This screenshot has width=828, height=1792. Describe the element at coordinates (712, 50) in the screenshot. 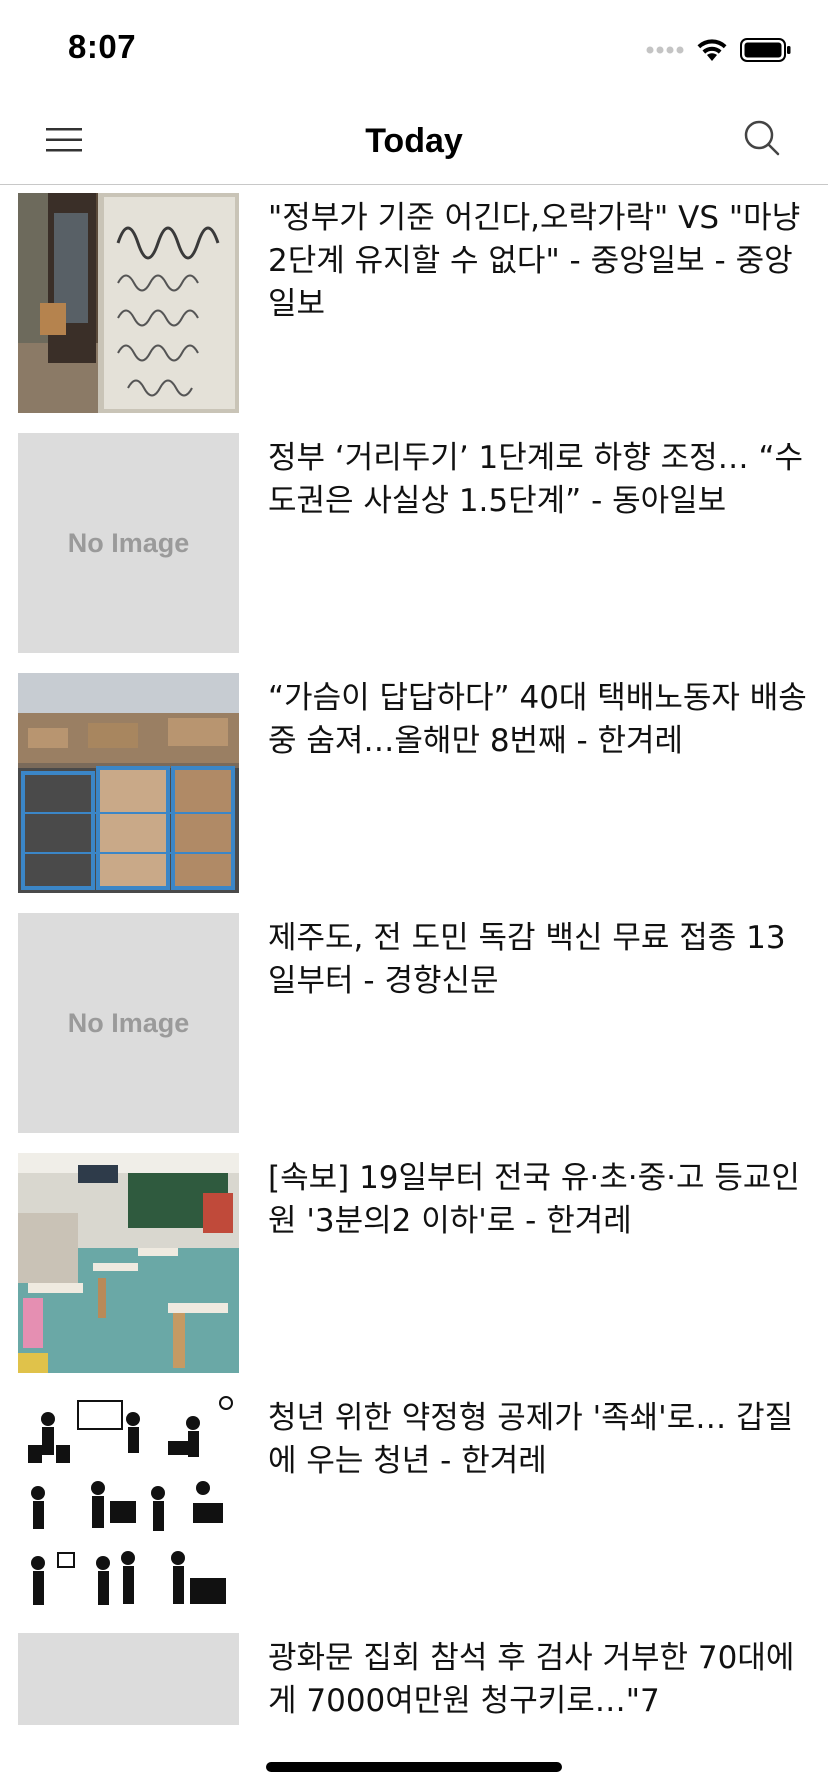

I see `wifi-icon` at that location.